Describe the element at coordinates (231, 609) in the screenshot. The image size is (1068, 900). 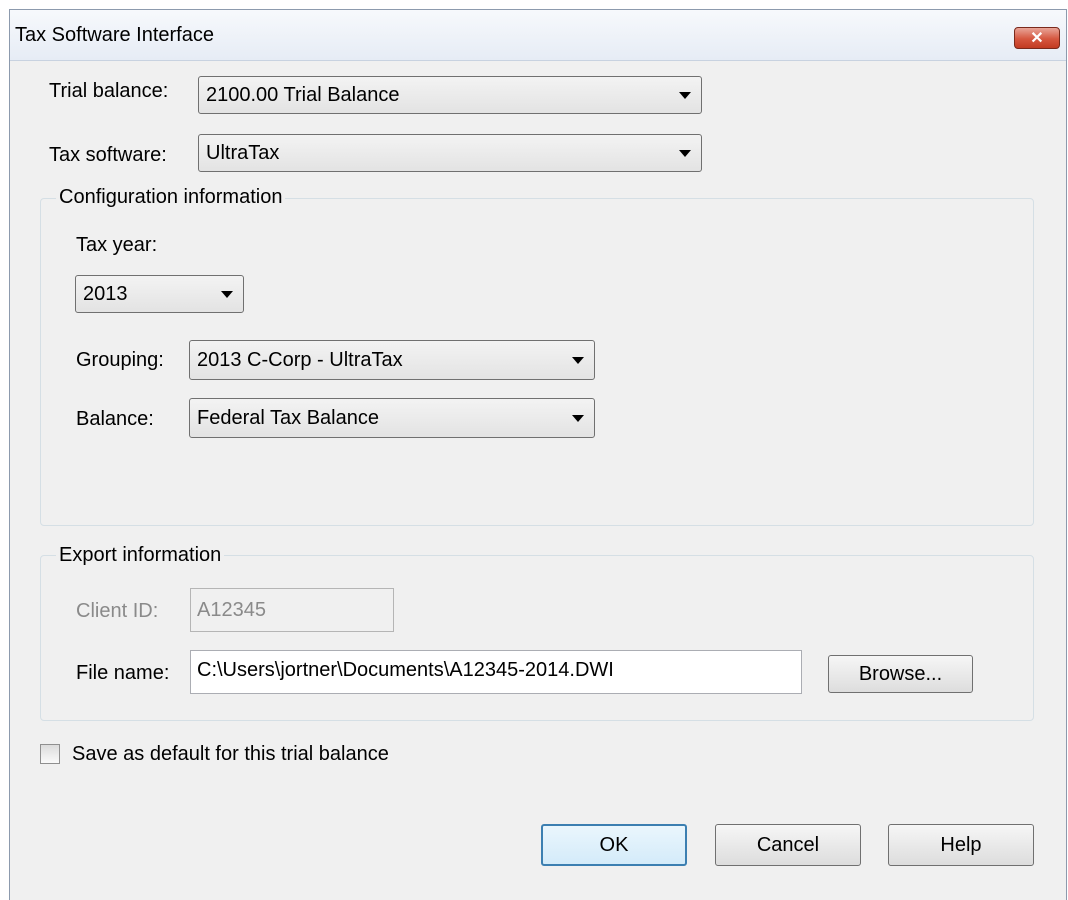
I see `client-id-value: A12345` at that location.